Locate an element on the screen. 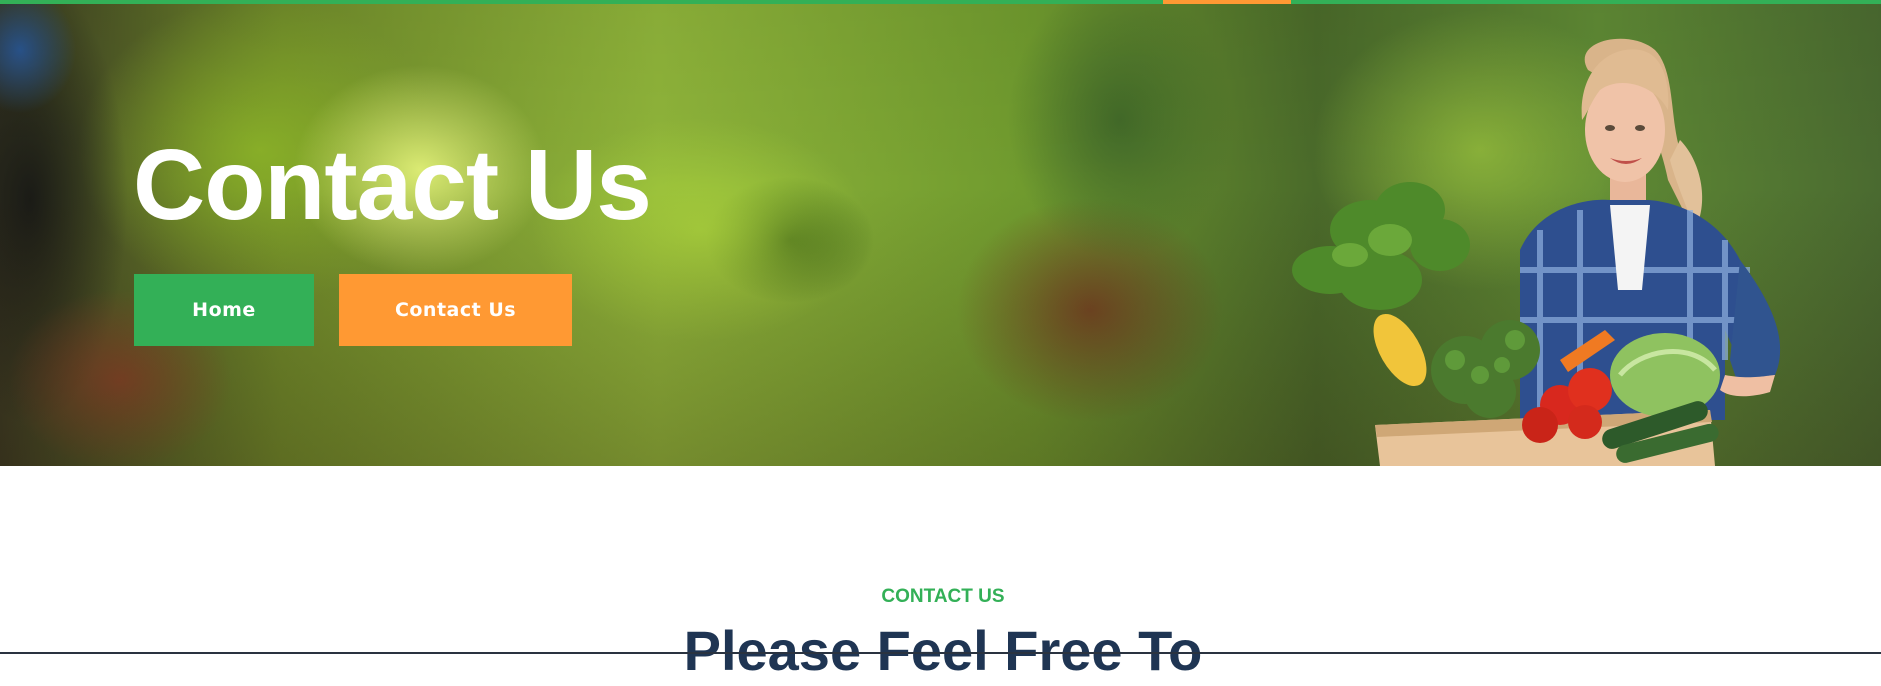 The width and height of the screenshot is (1881, 686). page-title: Contact Us is located at coordinates (392, 185).